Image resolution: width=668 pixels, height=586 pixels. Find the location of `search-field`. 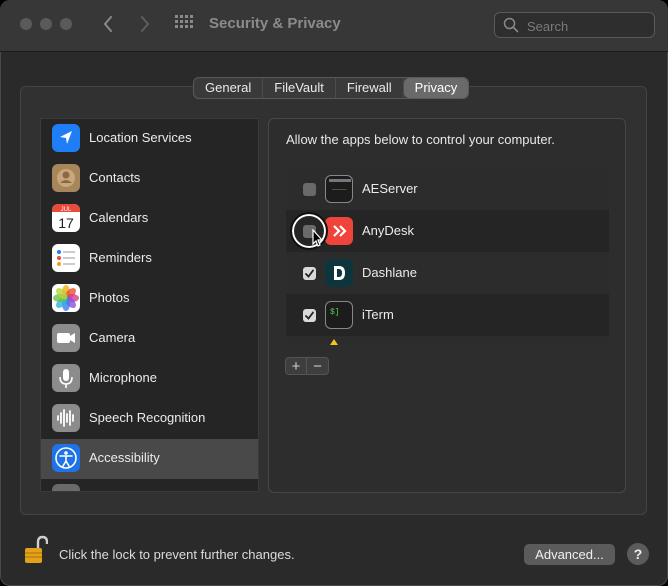

search-field is located at coordinates (574, 25).